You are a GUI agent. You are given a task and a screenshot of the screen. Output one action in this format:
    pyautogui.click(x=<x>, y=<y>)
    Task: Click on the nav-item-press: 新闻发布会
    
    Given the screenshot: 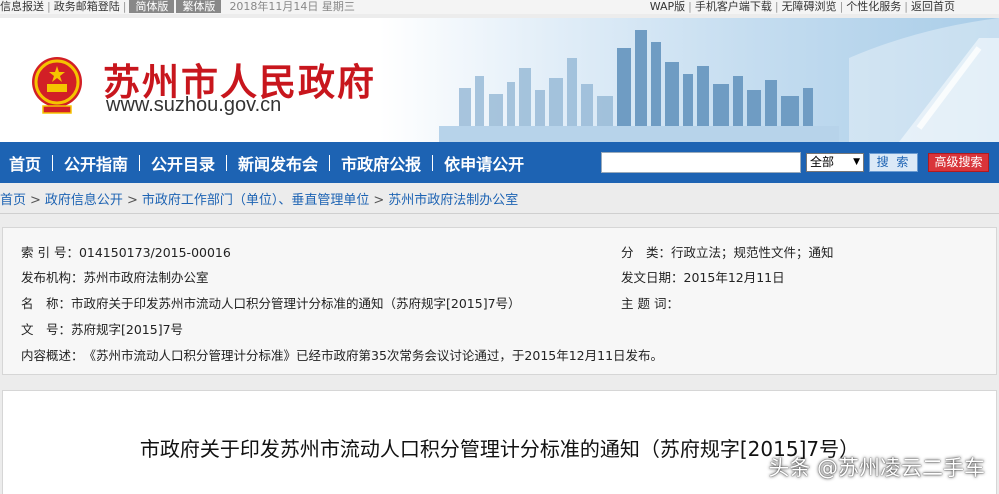 What is the action you would take?
    pyautogui.click(x=278, y=163)
    